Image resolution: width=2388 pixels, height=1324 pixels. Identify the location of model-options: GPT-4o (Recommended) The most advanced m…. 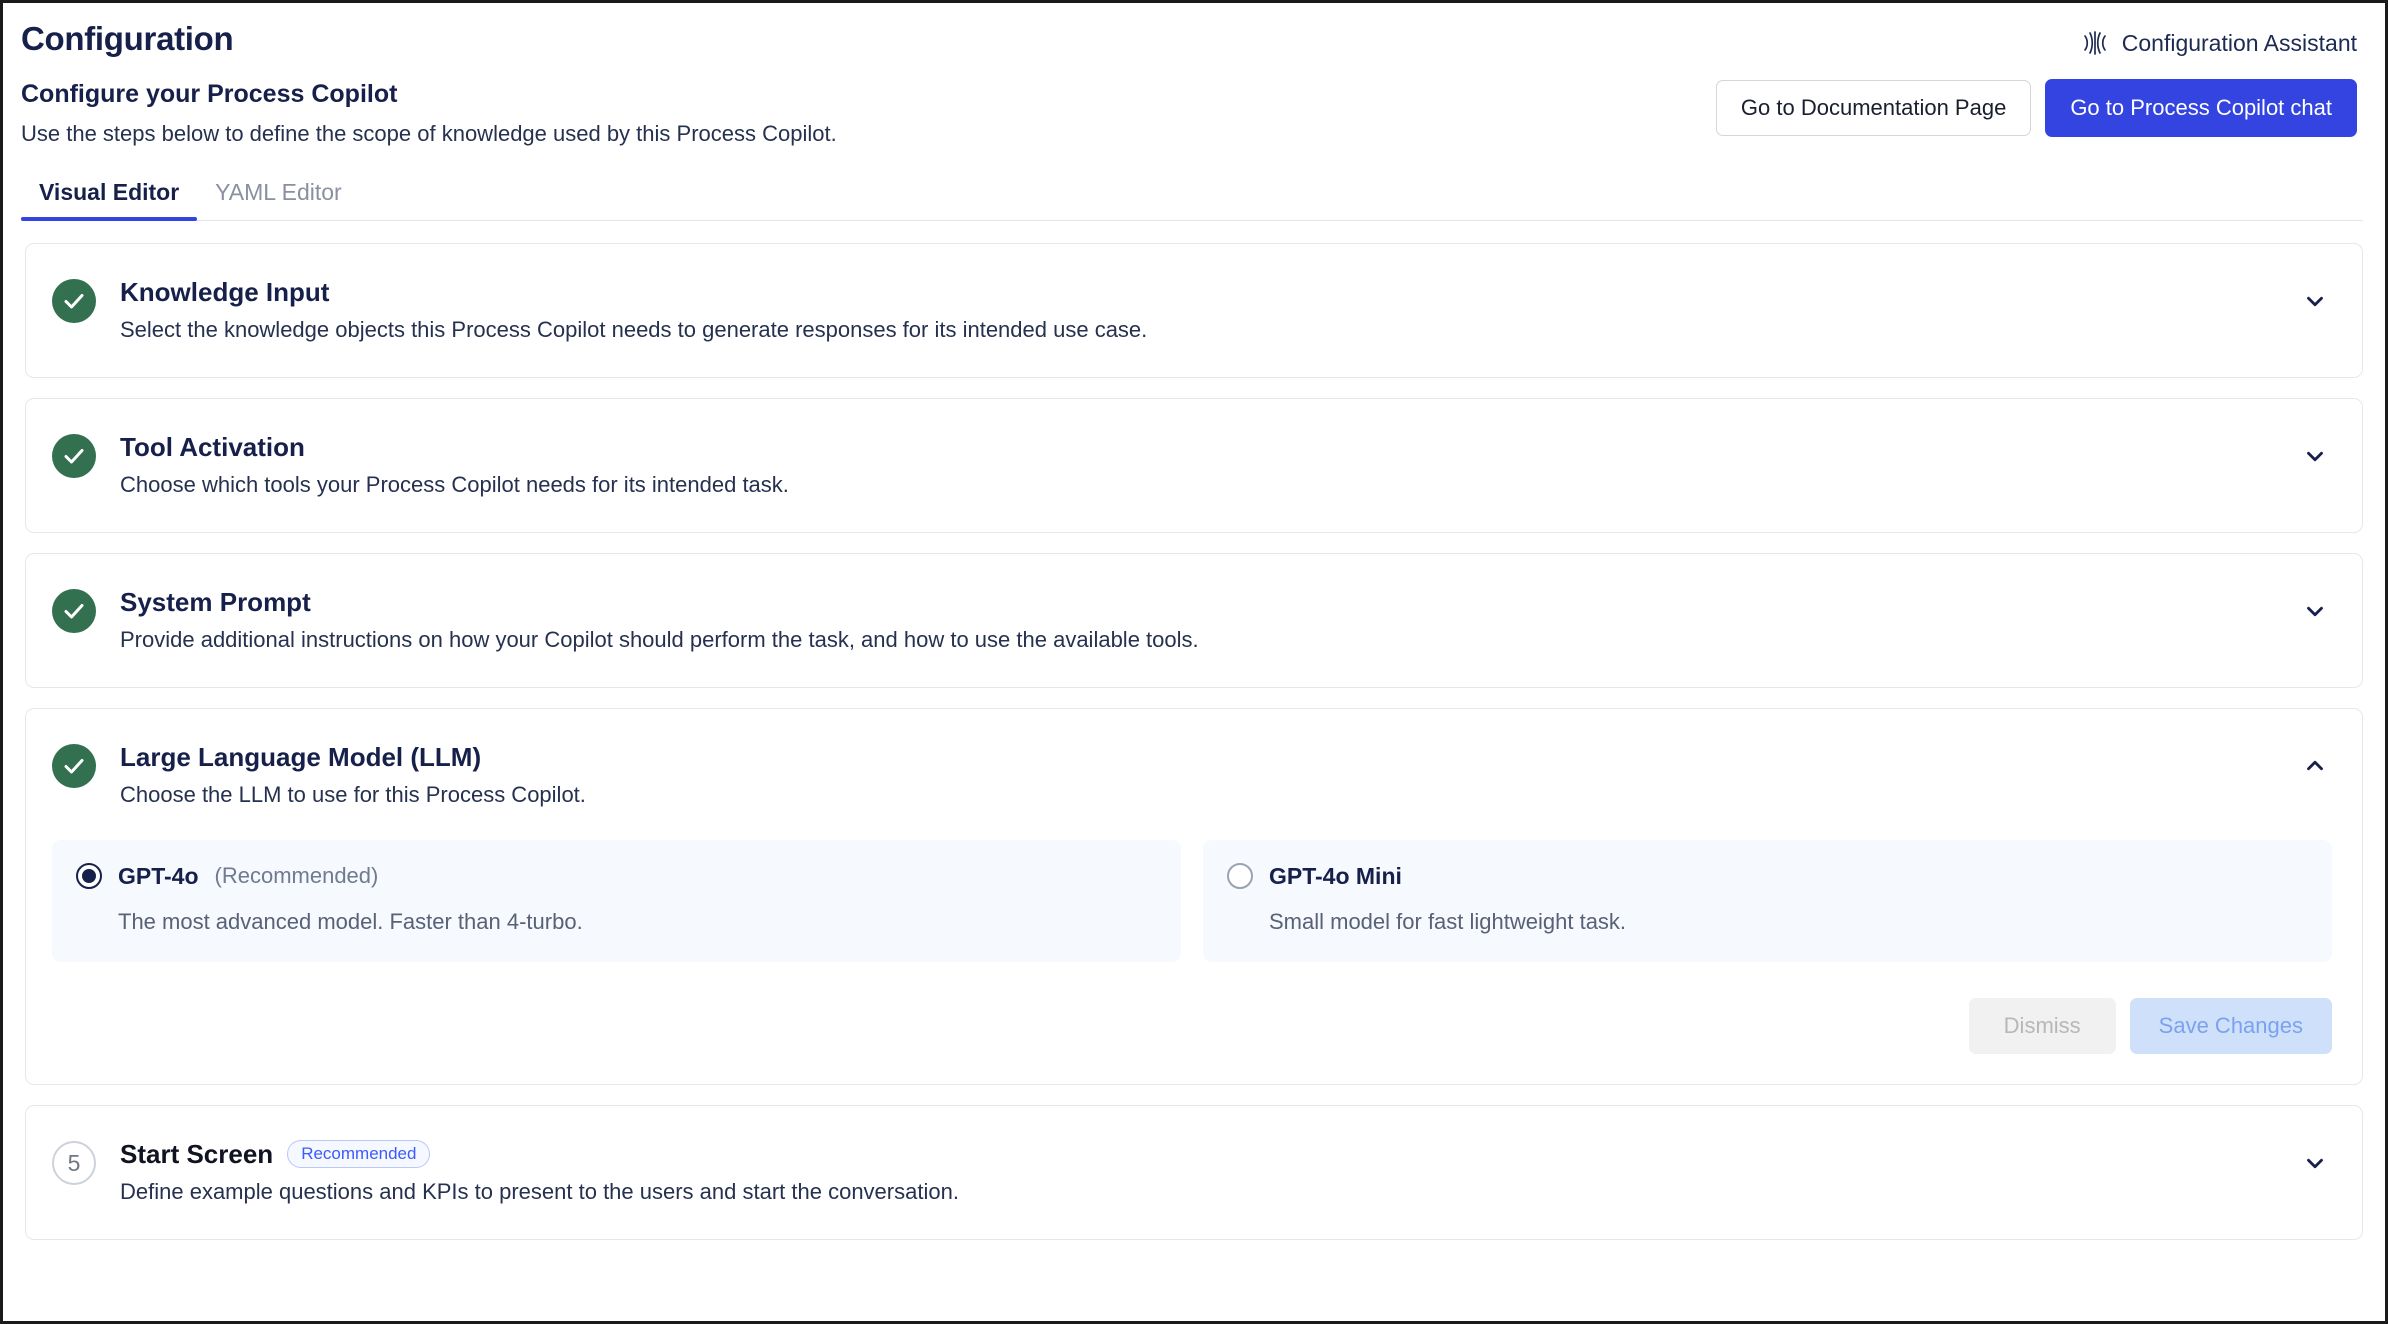
(1192, 901).